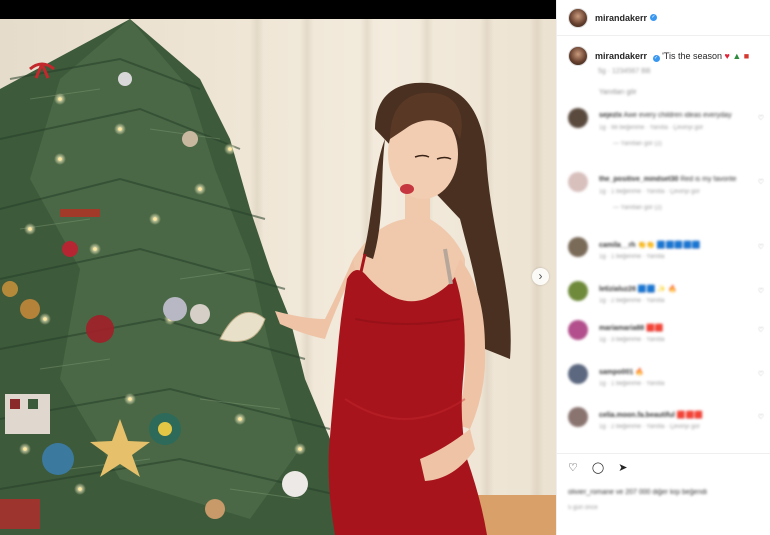  Describe the element at coordinates (684, 92) in the screenshot. I see `view-replies-link: Yanıtları gör` at that location.